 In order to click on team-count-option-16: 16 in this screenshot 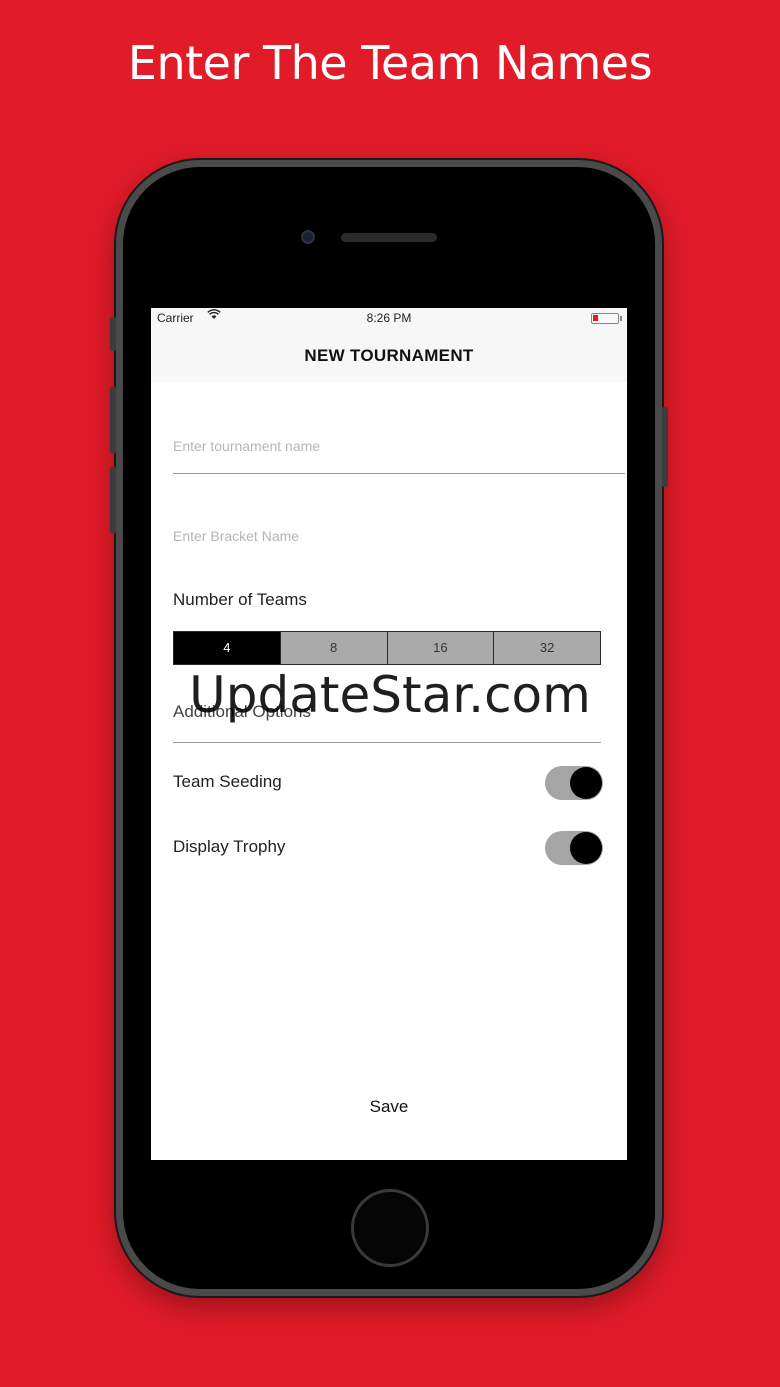, I will do `click(441, 648)`.